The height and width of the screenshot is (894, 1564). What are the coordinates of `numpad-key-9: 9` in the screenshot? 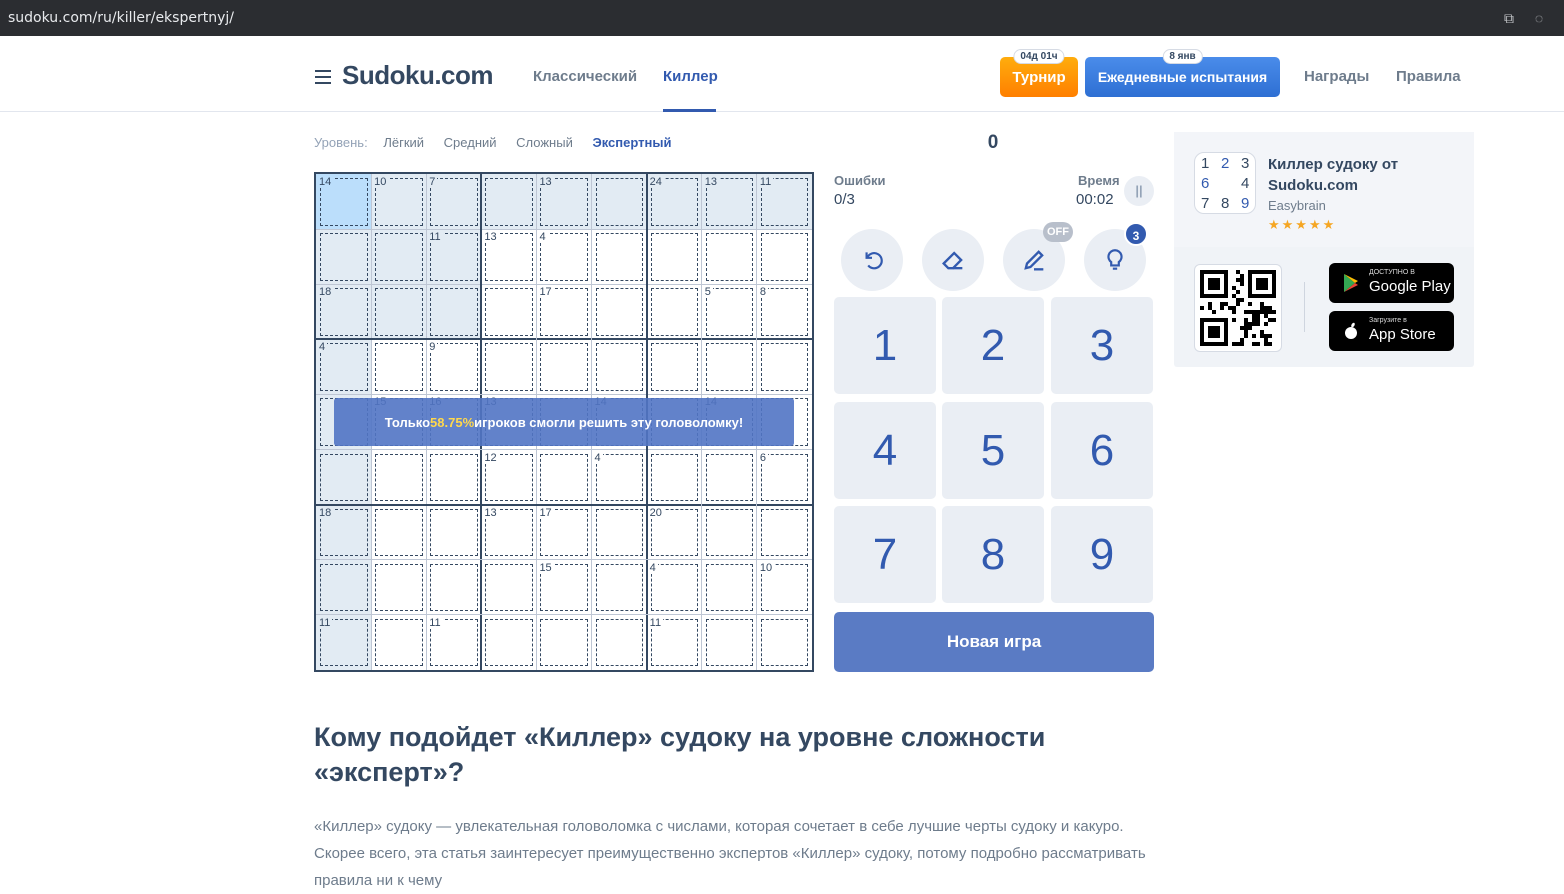 It's located at (1102, 554).